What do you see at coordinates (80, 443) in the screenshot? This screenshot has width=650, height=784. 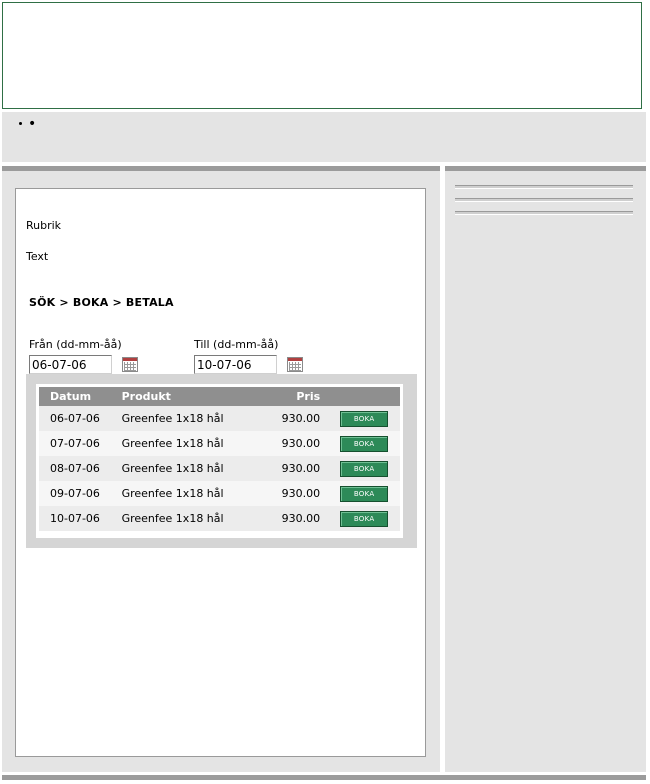 I see `row-date: 07-07-06` at bounding box center [80, 443].